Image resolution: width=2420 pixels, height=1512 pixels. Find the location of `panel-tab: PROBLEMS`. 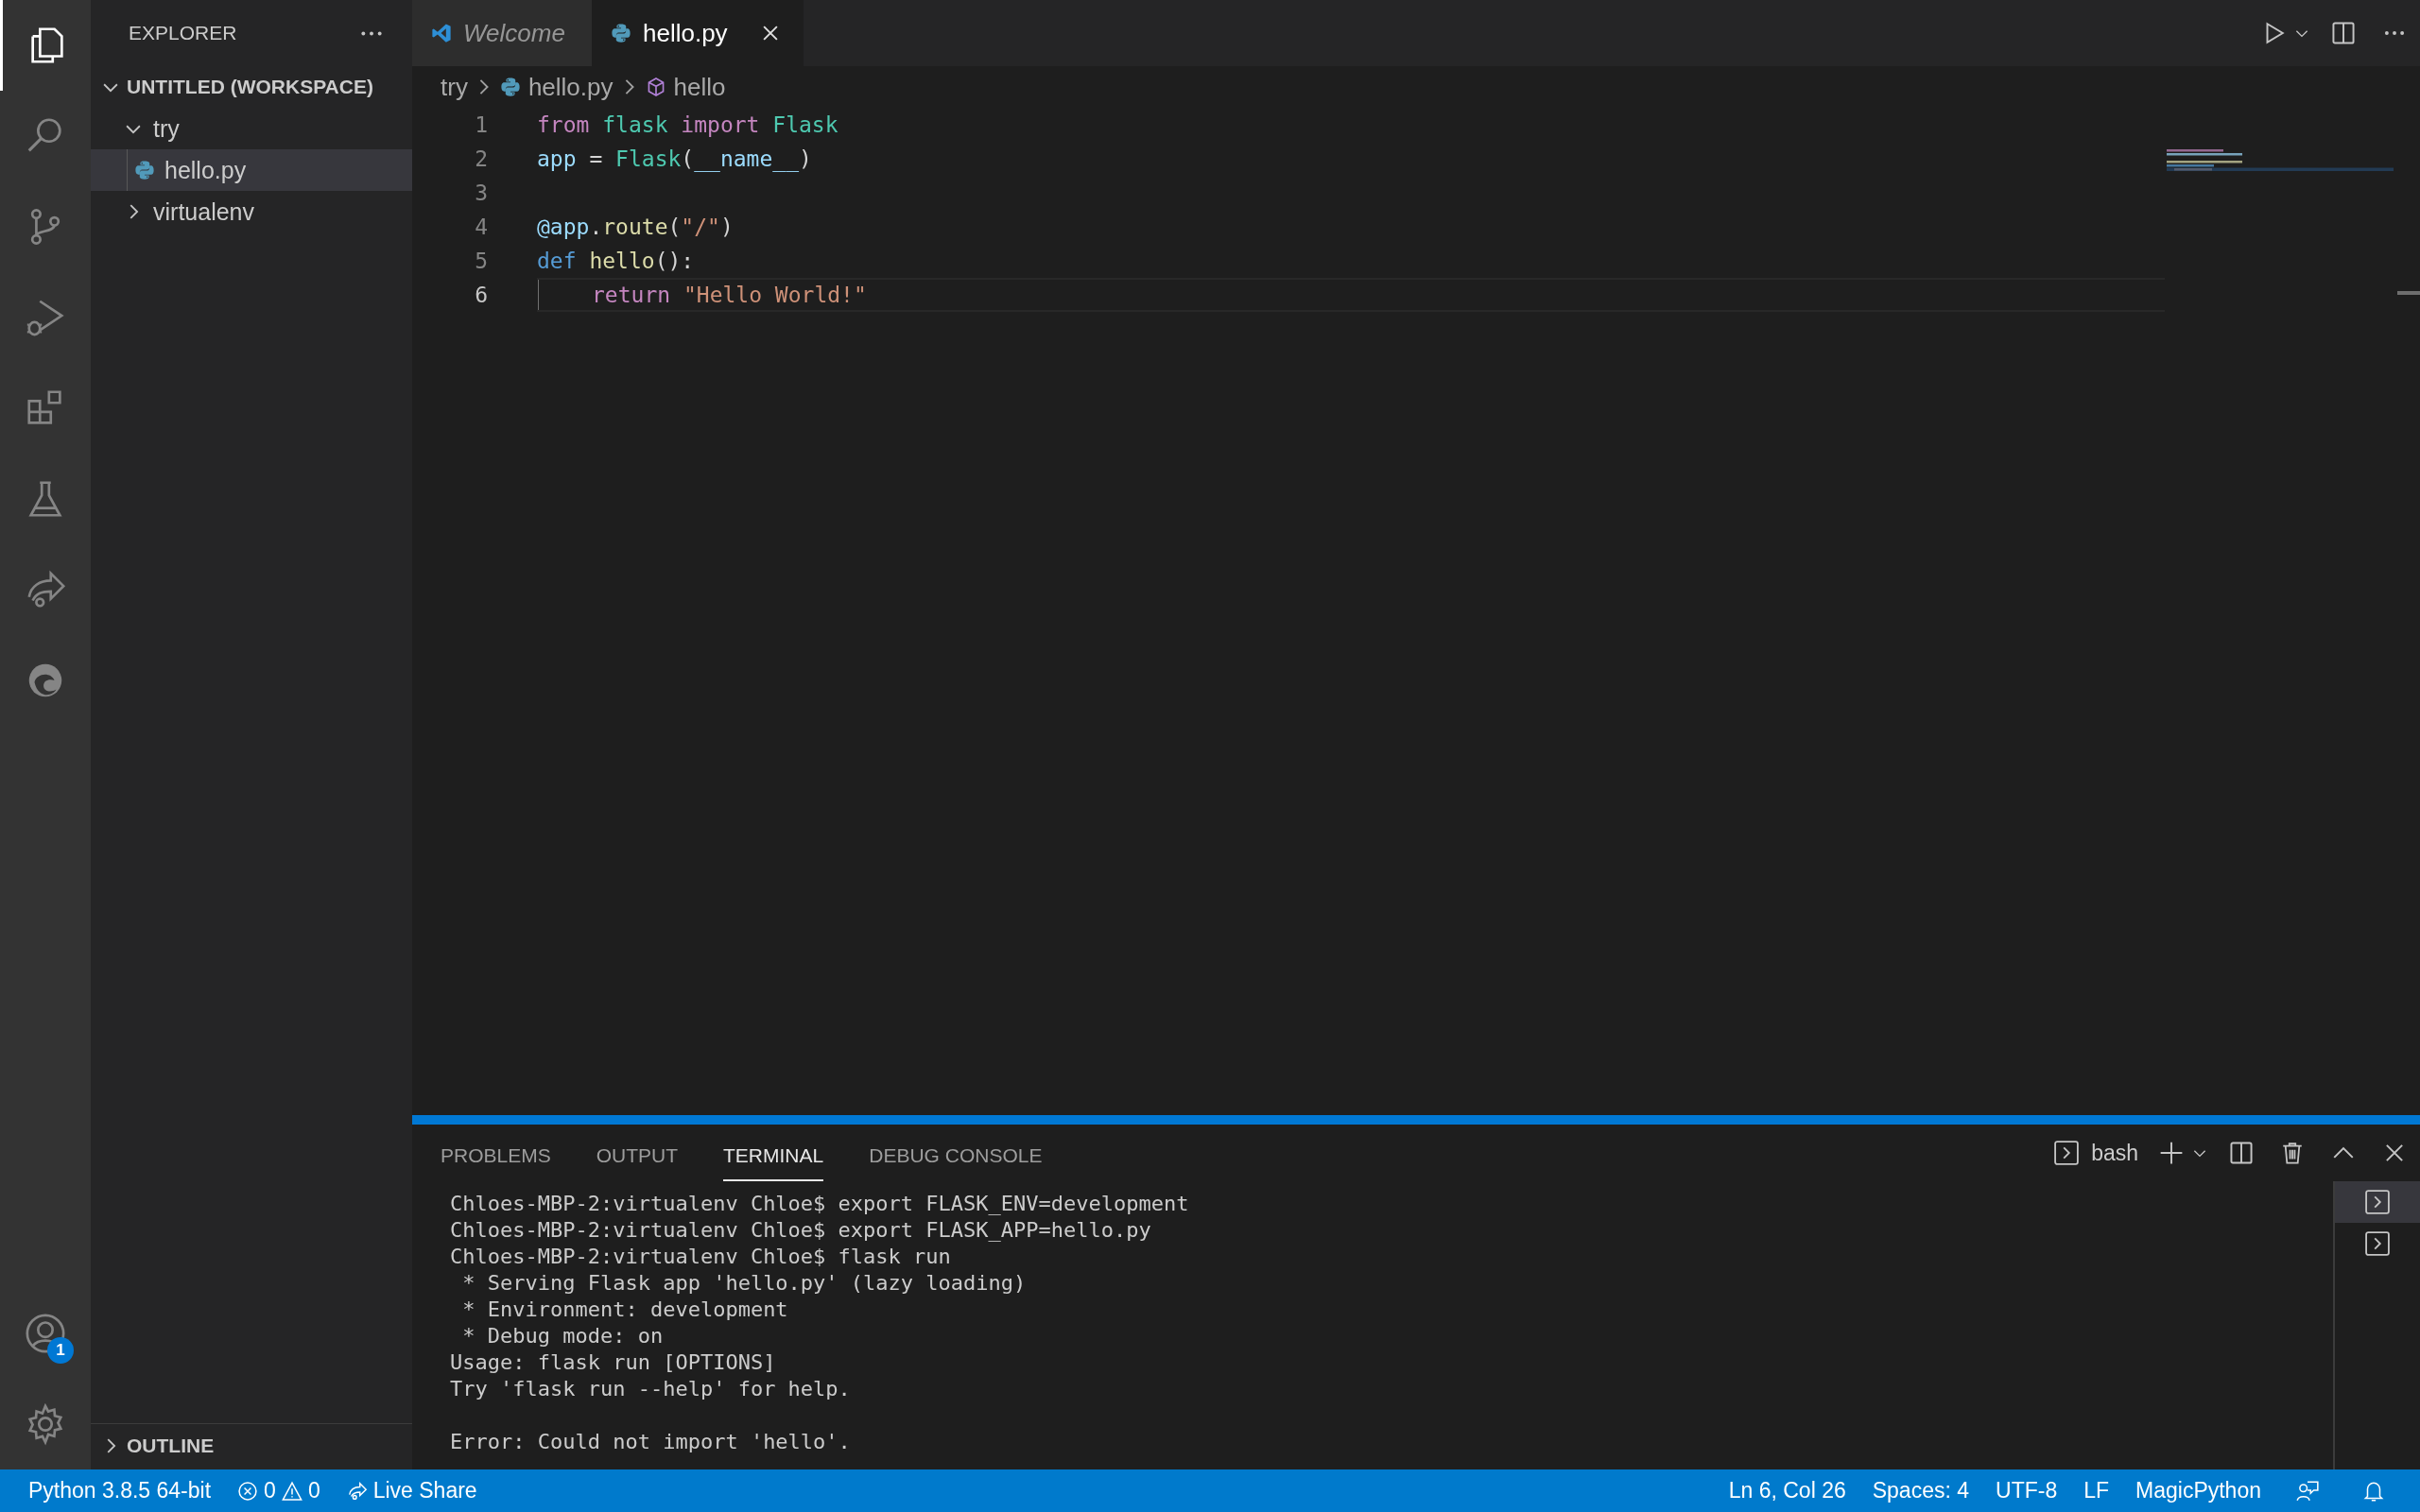

panel-tab: PROBLEMS is located at coordinates (496, 1156).